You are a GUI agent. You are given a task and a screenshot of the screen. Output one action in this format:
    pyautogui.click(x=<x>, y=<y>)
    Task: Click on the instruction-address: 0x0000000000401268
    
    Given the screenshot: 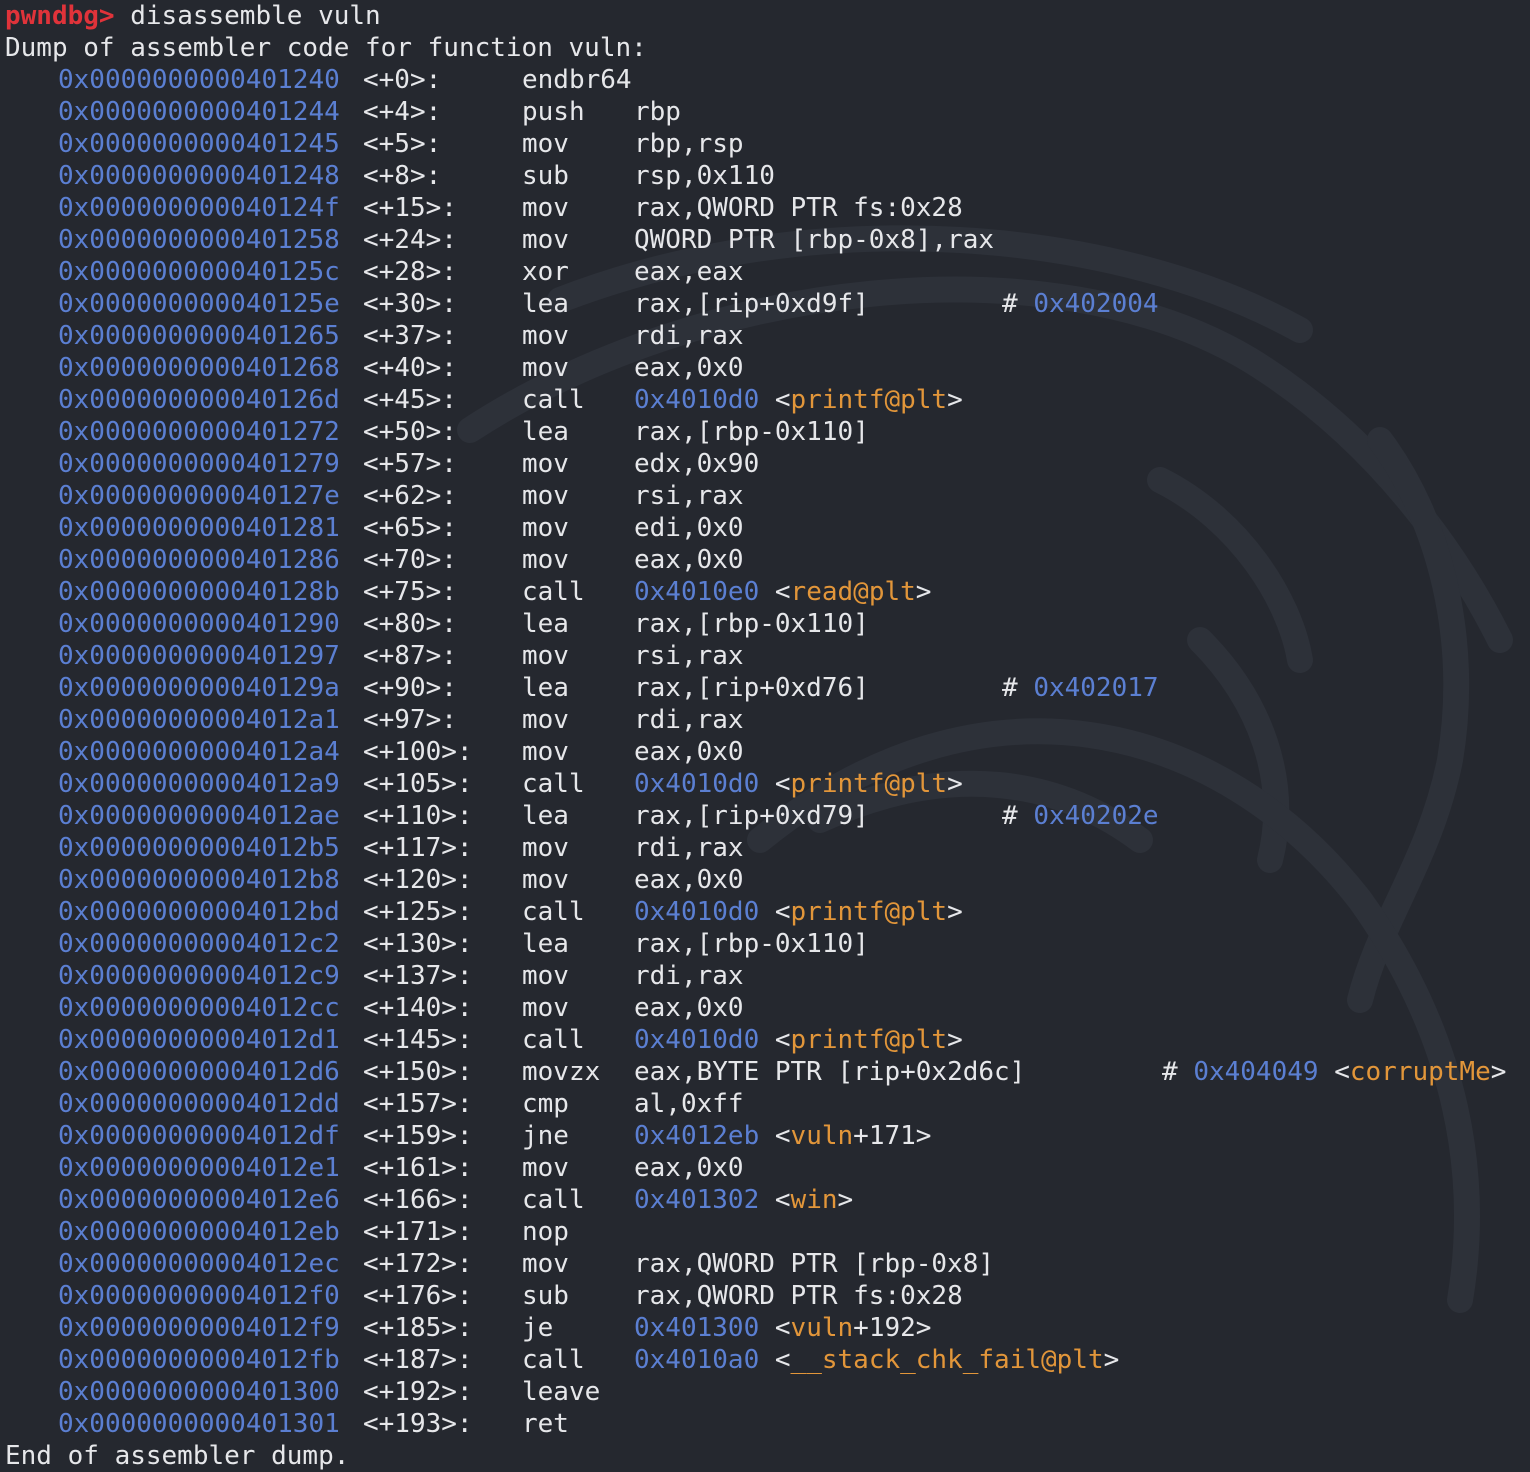 What is the action you would take?
    pyautogui.click(x=199, y=368)
    